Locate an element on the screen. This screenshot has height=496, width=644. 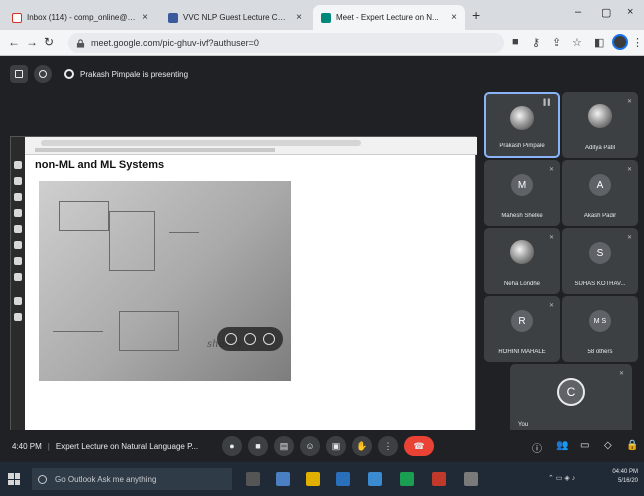
participant-tile: ▌▌ Prakash Pimpale is located at coordinates (522, 125).